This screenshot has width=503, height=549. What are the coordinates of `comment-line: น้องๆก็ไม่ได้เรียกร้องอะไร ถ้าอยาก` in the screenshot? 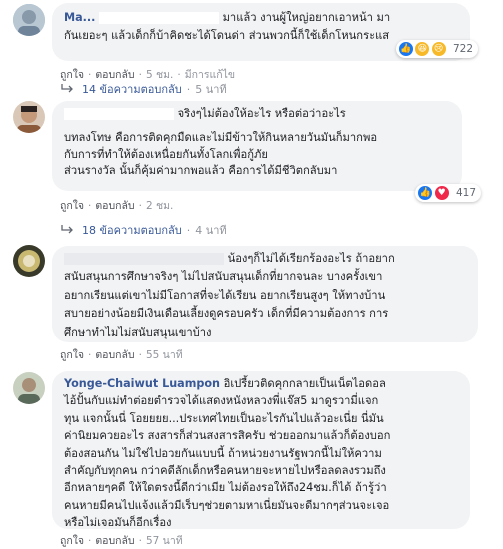 It's located at (265, 259).